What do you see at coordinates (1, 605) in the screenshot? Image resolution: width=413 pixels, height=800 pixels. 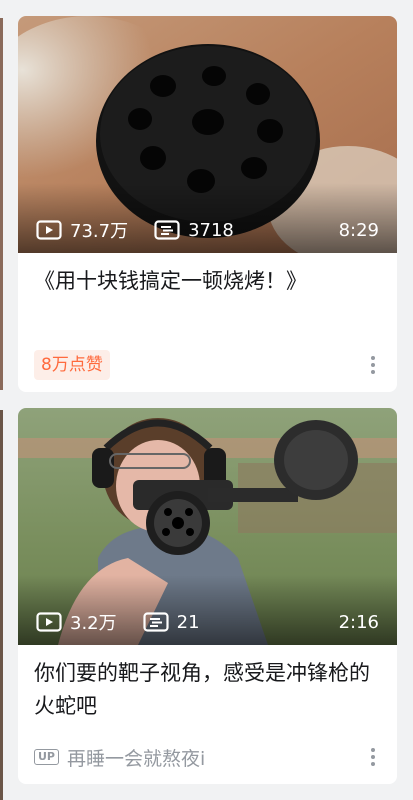 I see `left-column-edge-bottom` at bounding box center [1, 605].